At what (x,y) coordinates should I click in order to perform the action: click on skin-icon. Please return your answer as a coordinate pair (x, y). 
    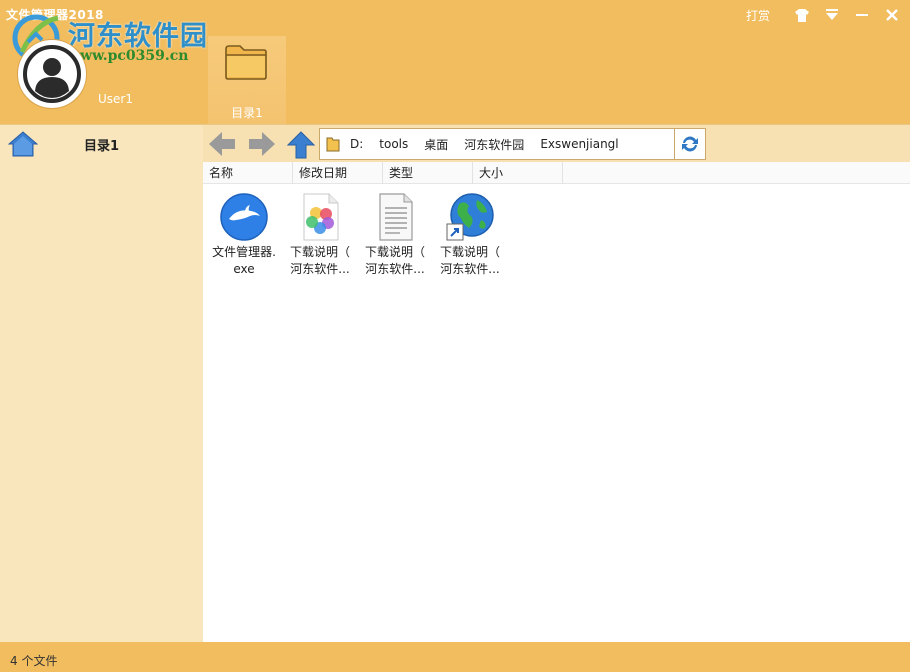
    Looking at the image, I should click on (802, 15).